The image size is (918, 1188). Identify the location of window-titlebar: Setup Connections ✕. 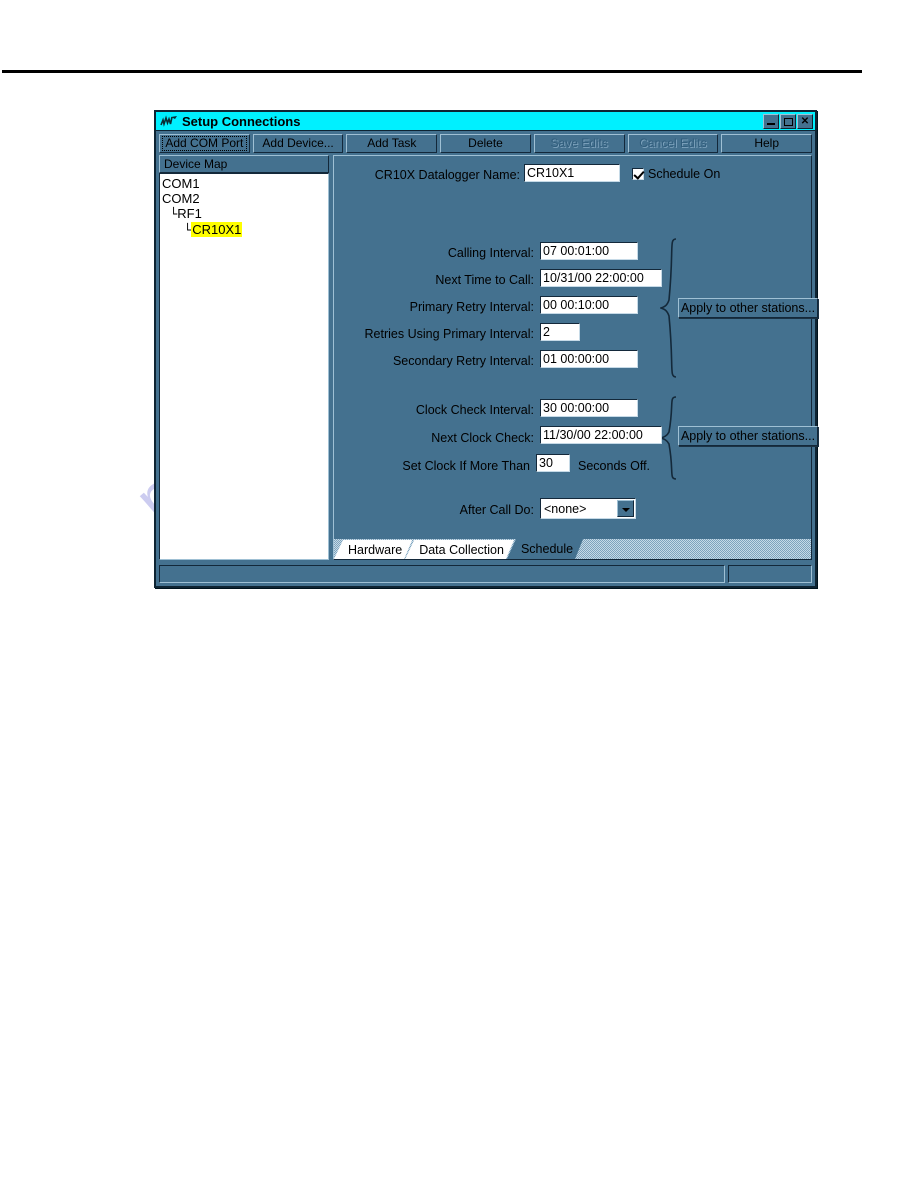
(485, 121).